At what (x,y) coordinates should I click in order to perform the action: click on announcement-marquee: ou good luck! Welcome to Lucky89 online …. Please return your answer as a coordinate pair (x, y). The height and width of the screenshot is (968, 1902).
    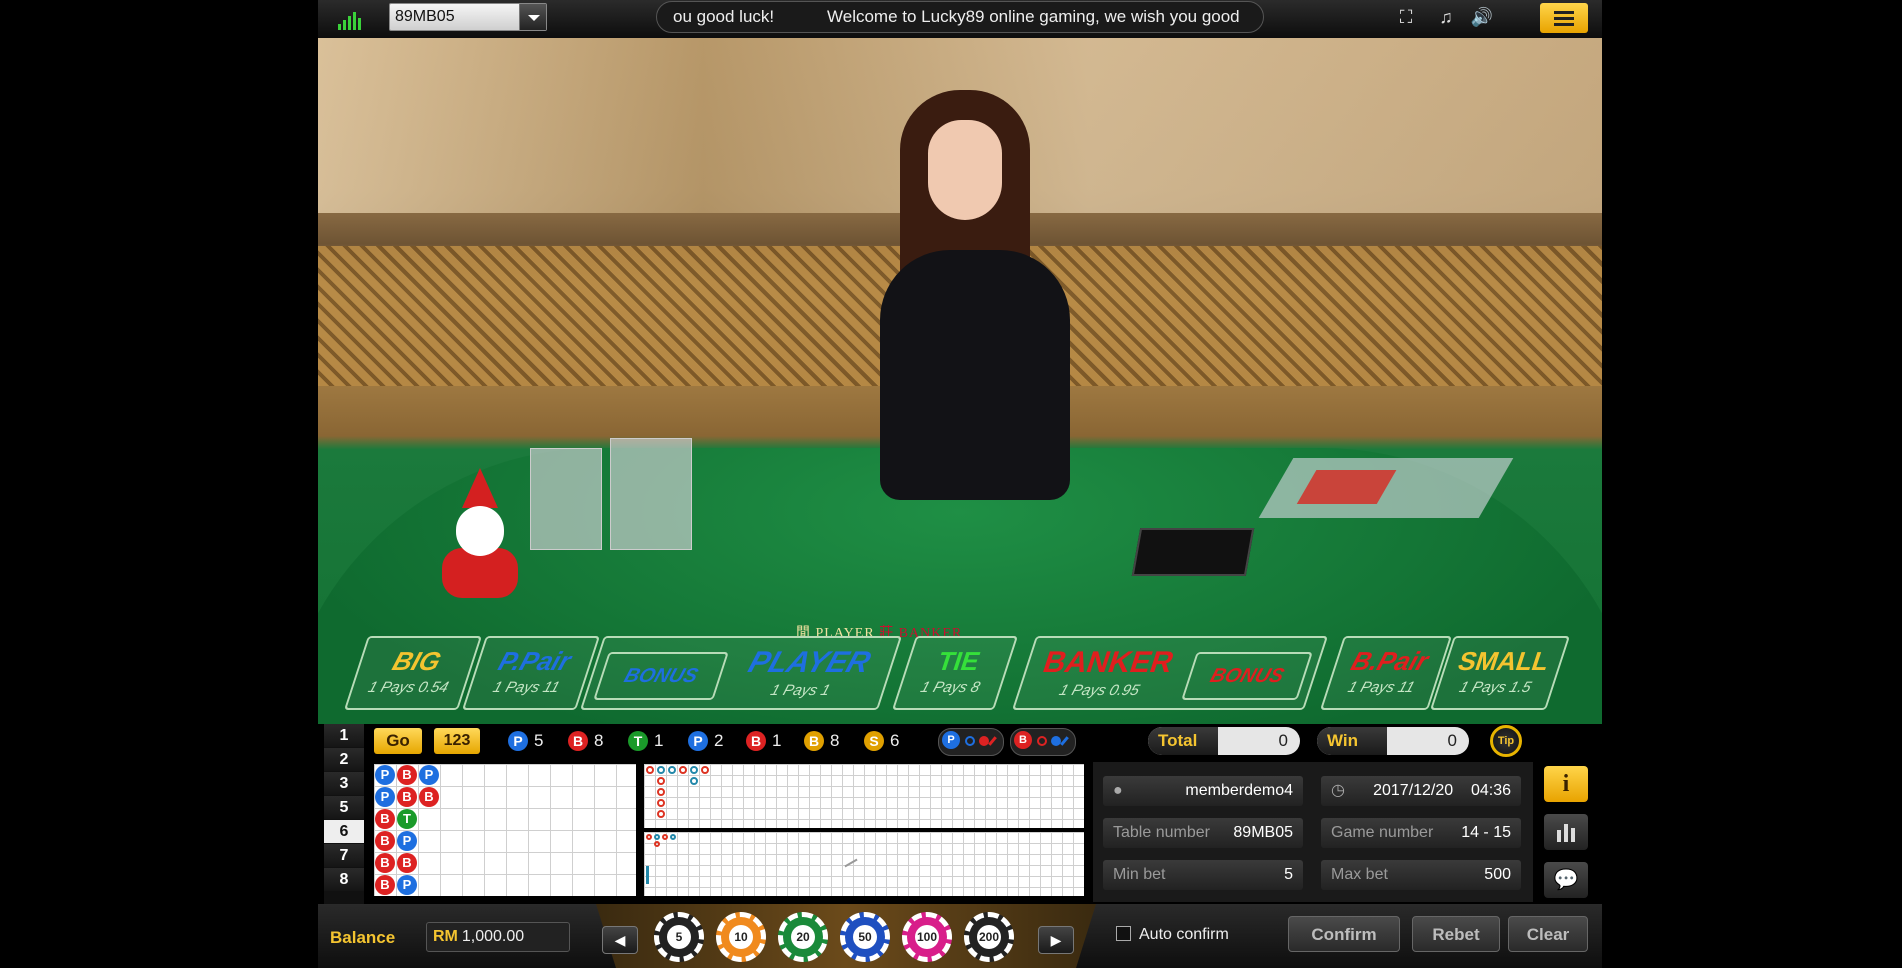
    Looking at the image, I should click on (960, 17).